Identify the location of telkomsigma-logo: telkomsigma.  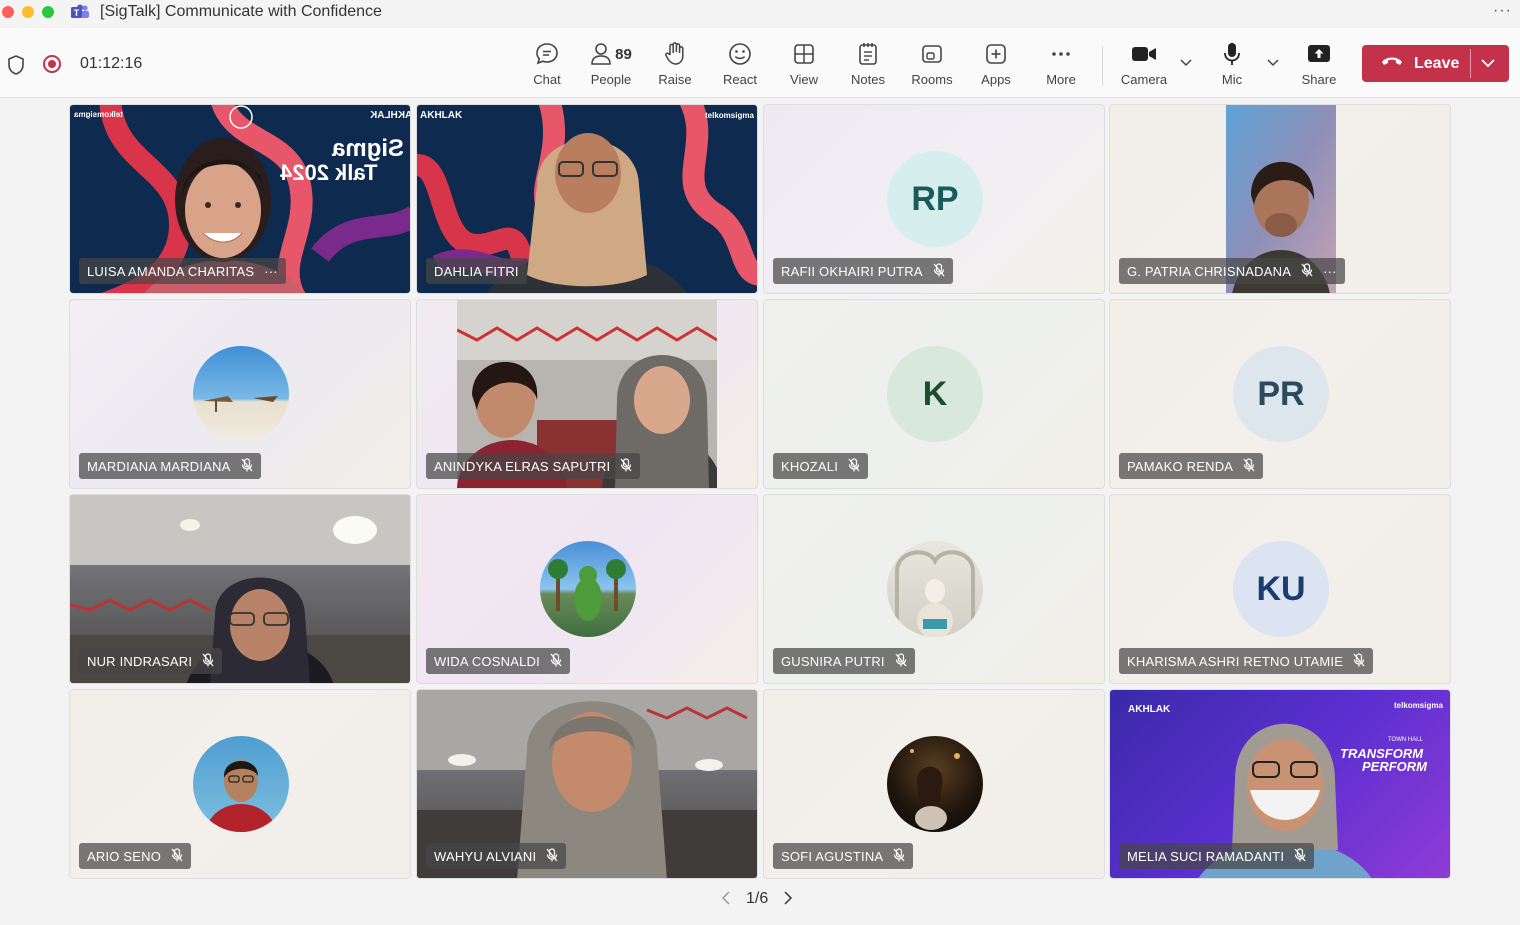
(1418, 705).